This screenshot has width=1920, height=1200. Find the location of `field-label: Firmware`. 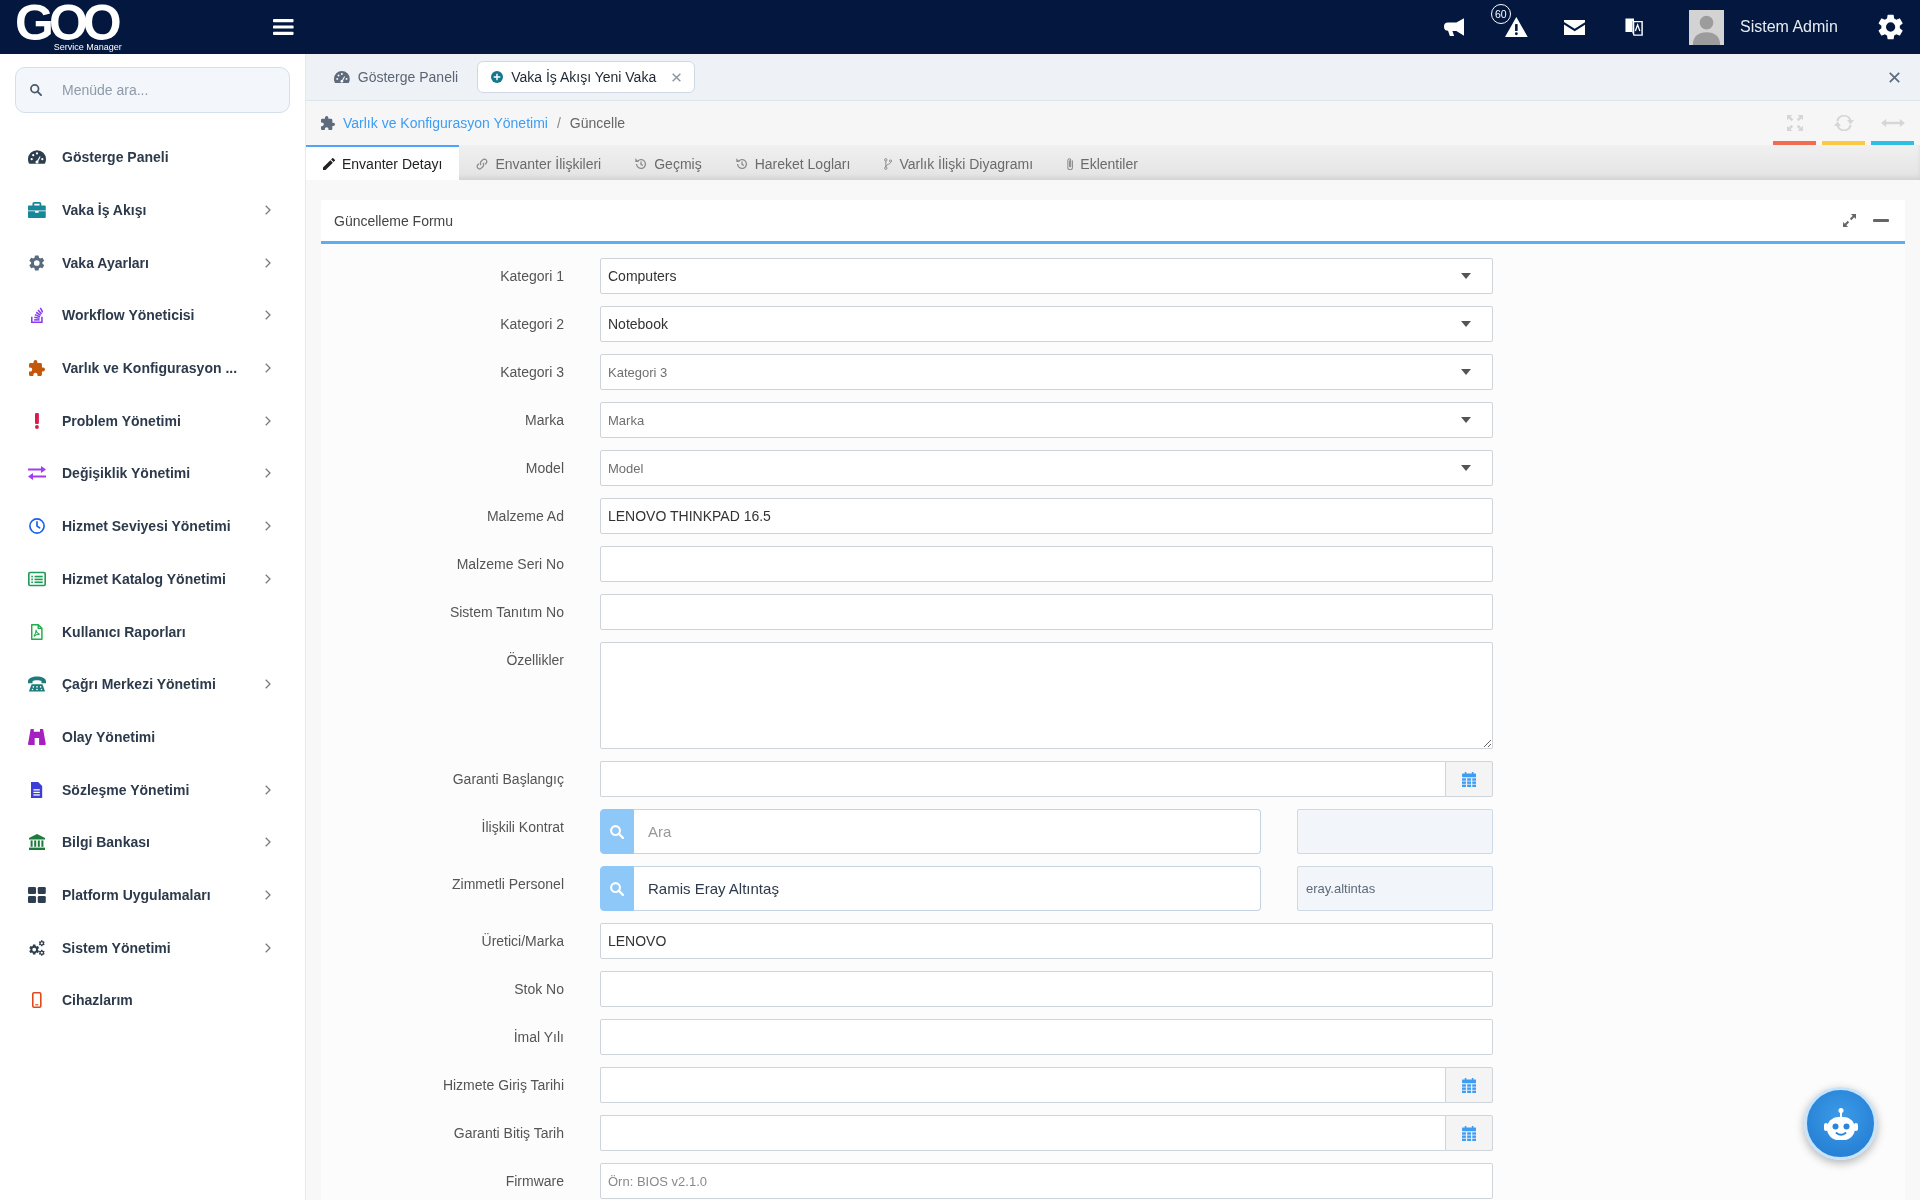

field-label: Firmware is located at coordinates (534, 1181).